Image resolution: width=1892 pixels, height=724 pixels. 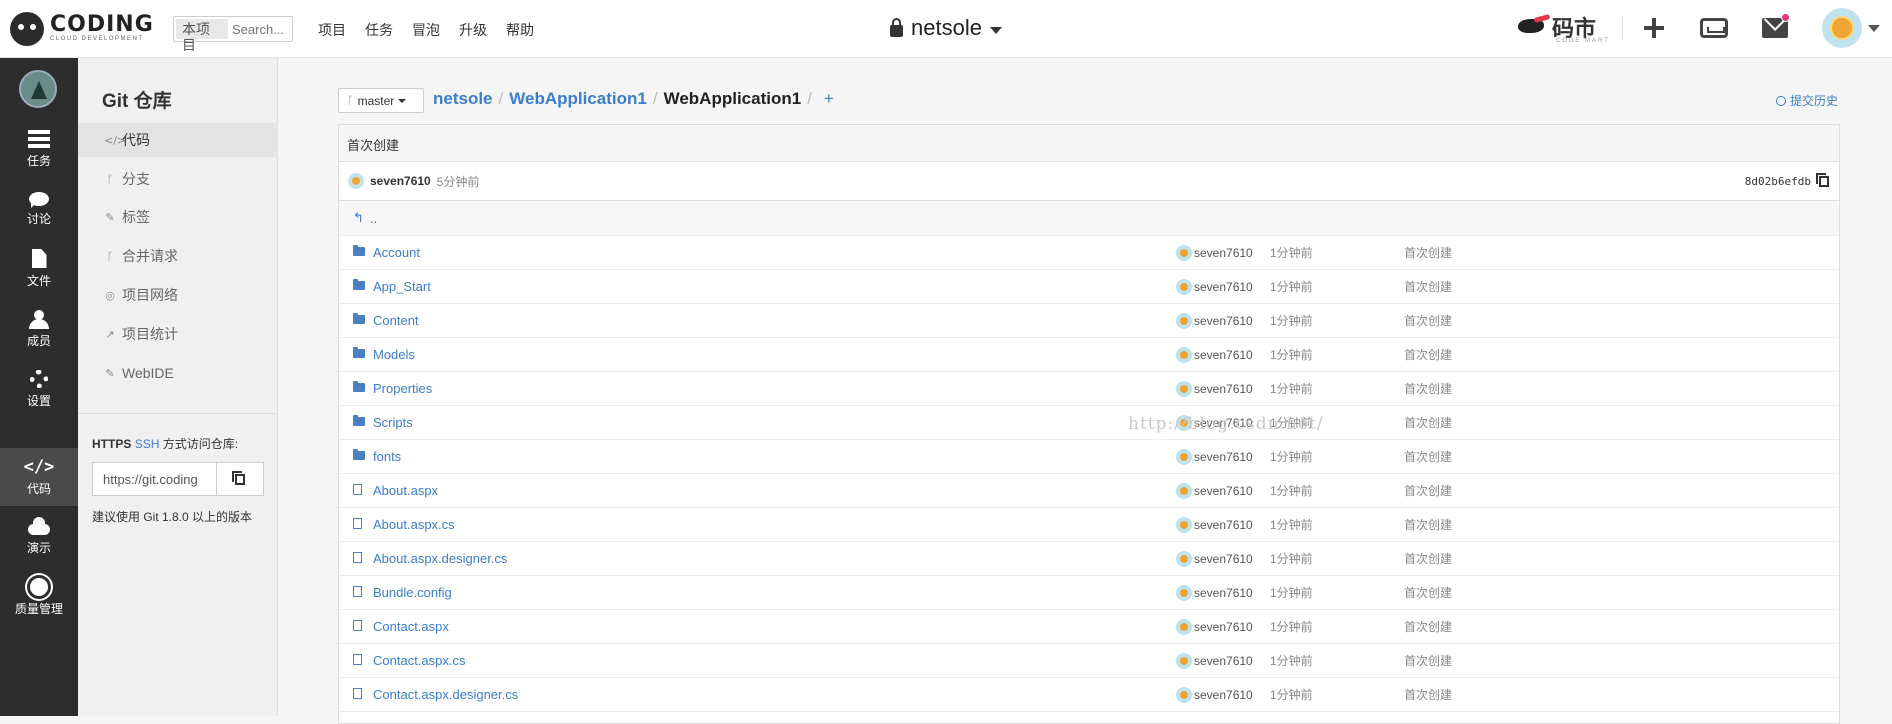 What do you see at coordinates (178, 256) in the screenshot?
I see `git-nav-merge-requests: ᚴ 合并请求` at bounding box center [178, 256].